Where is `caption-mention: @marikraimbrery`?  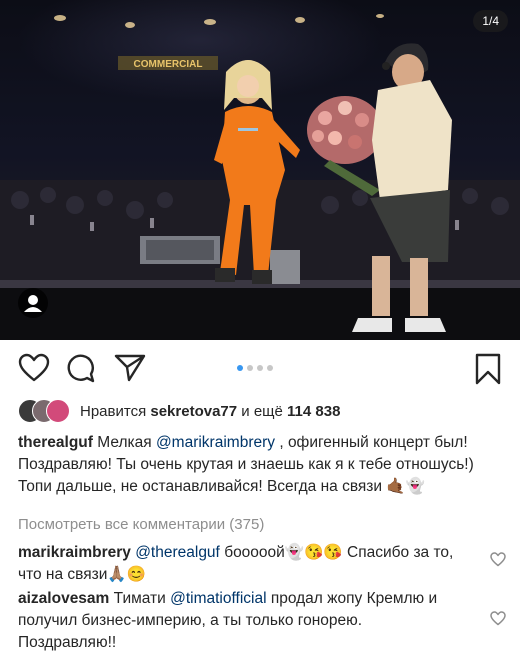 caption-mention: @marikraimbrery is located at coordinates (215, 442).